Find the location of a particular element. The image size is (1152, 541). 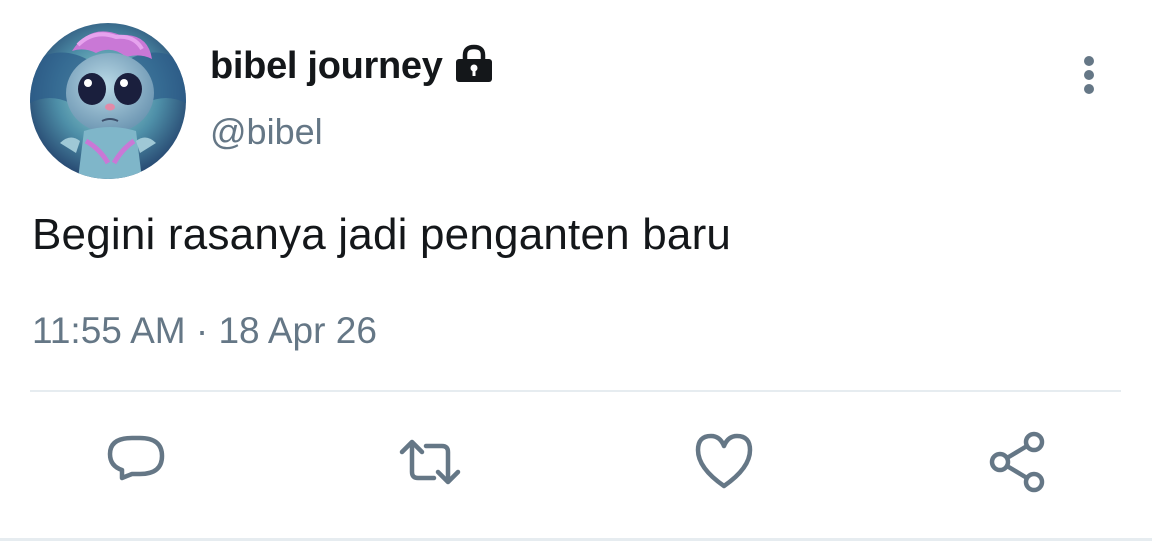

share-button is located at coordinates (1018, 462).